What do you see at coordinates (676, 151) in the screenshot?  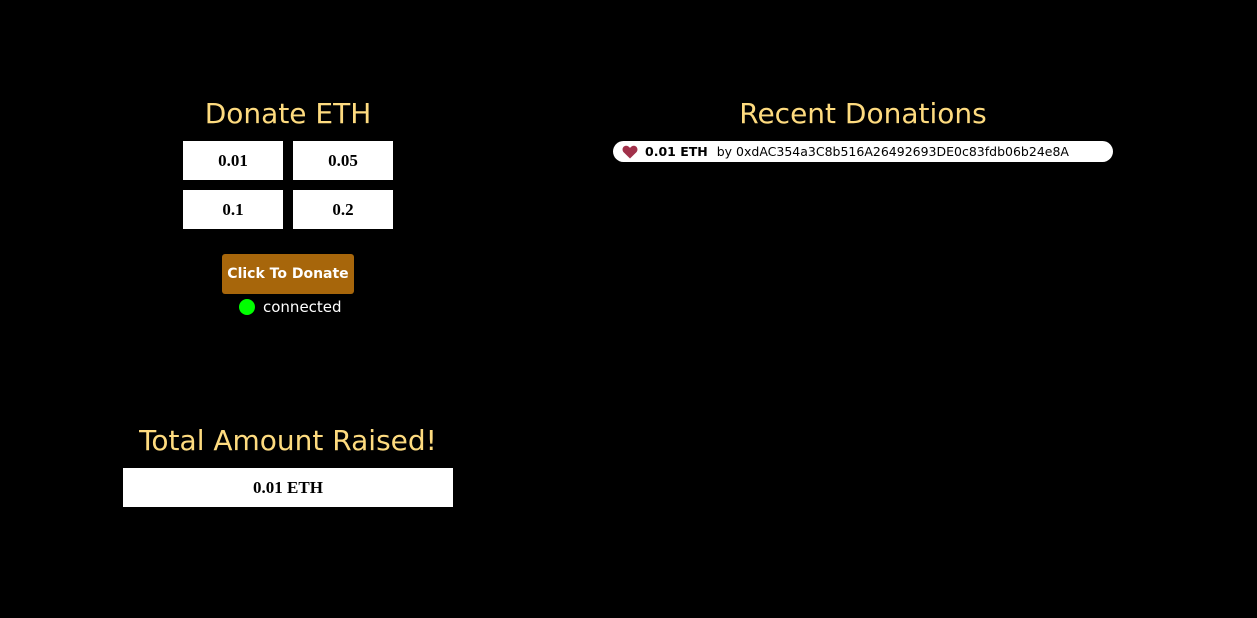 I see `donation-amount: 0.01 ETH` at bounding box center [676, 151].